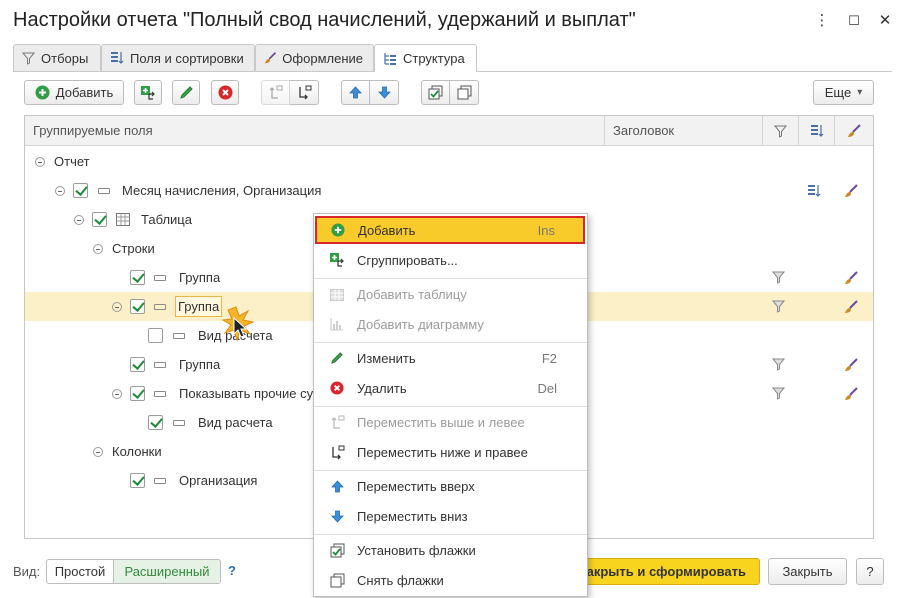 Image resolution: width=905 pixels, height=598 pixels. I want to click on move-down-right-icon, so click(304, 92).